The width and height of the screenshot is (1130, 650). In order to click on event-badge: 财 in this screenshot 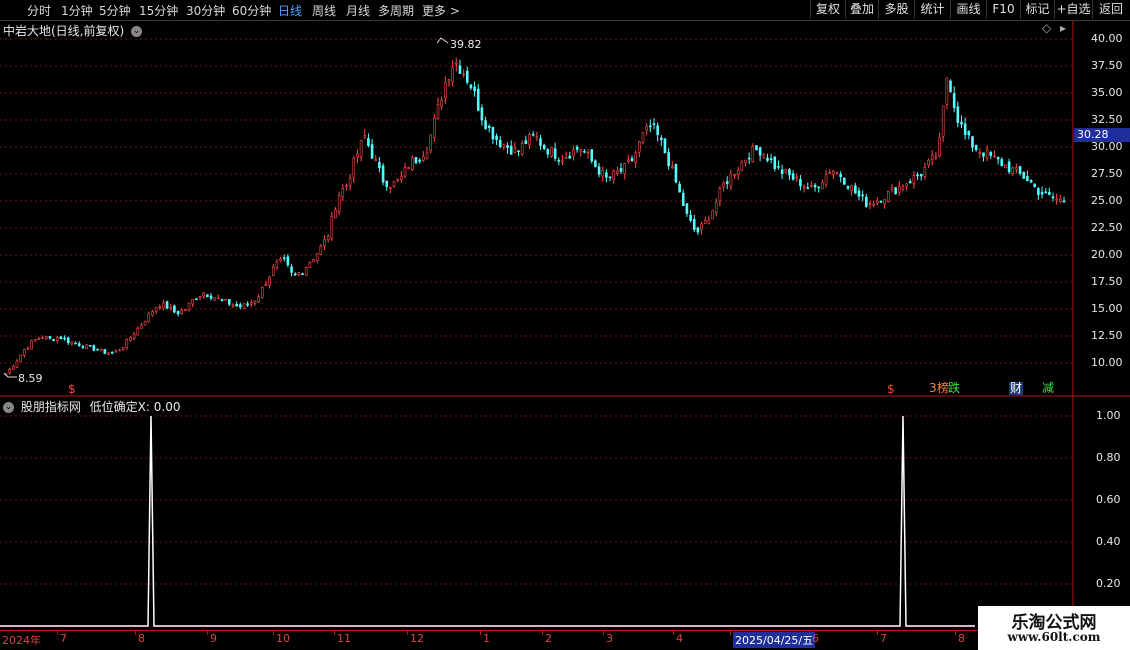, I will do `click(1016, 388)`.